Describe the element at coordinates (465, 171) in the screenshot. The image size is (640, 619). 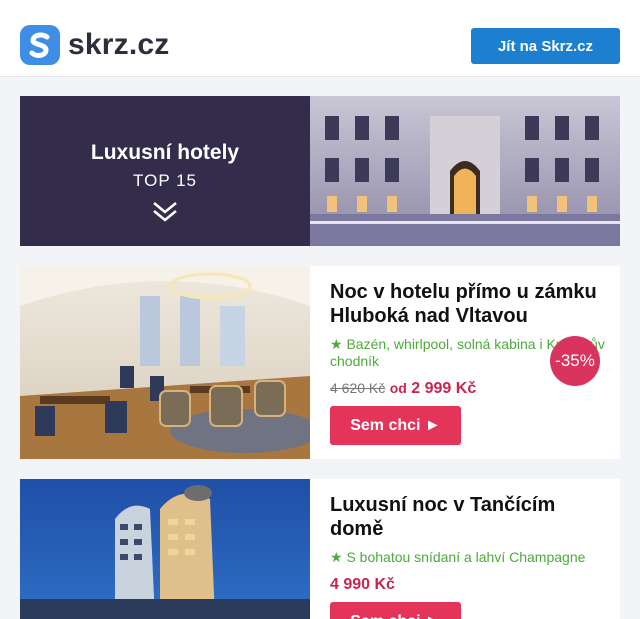
I see `hotel-facade-image` at that location.